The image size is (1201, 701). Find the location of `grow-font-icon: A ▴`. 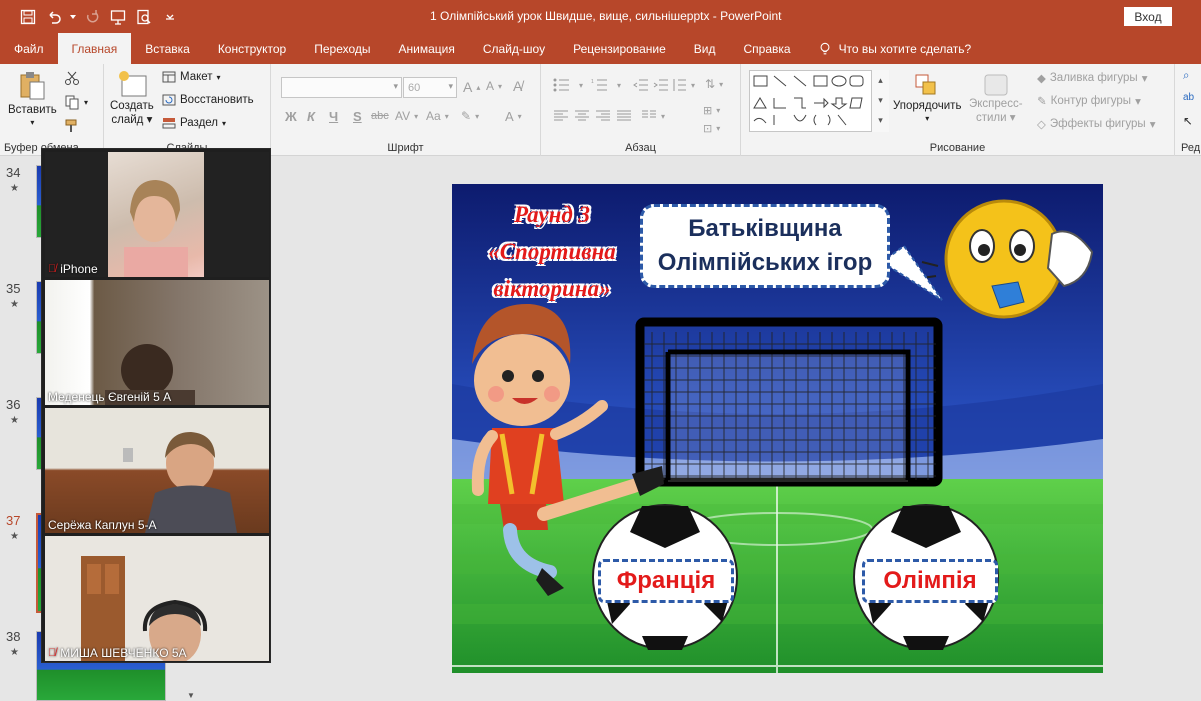

grow-font-icon: A ▴ is located at coordinates (471, 87).